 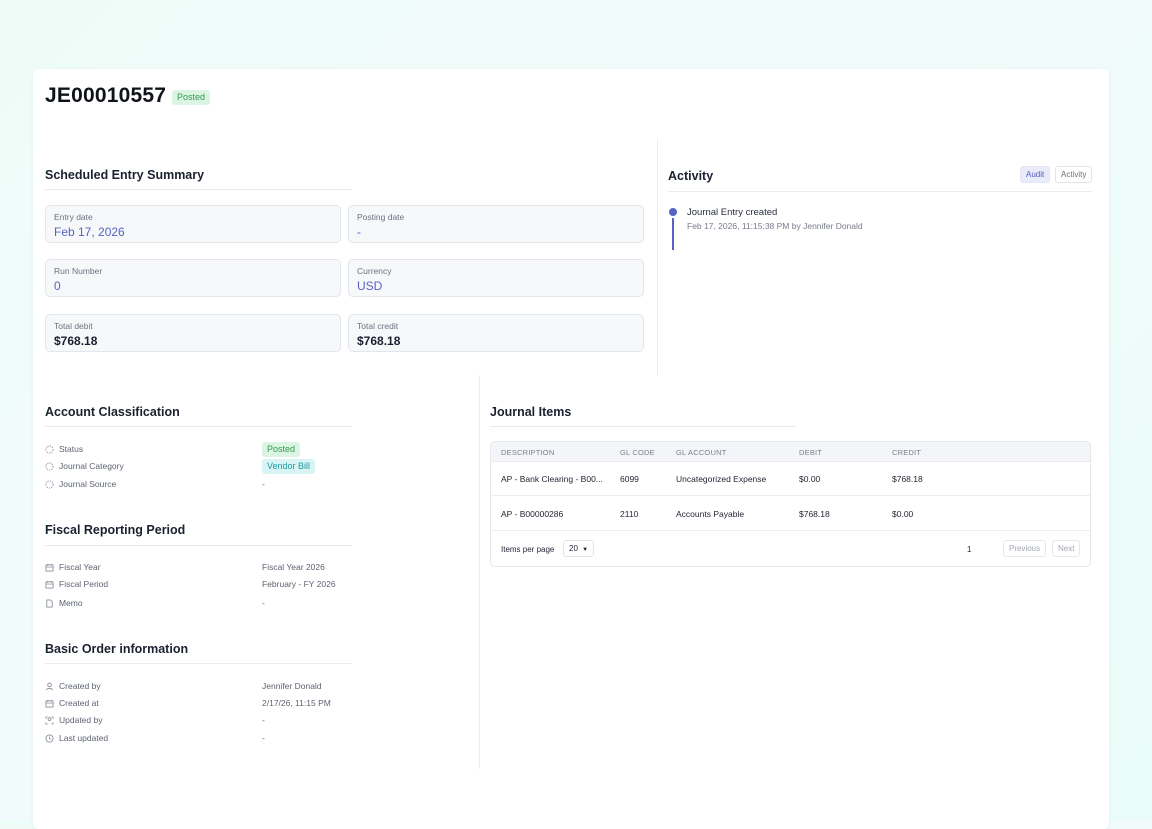 What do you see at coordinates (296, 703) in the screenshot?
I see `row-value: 2/17/26, 11:15 PM` at bounding box center [296, 703].